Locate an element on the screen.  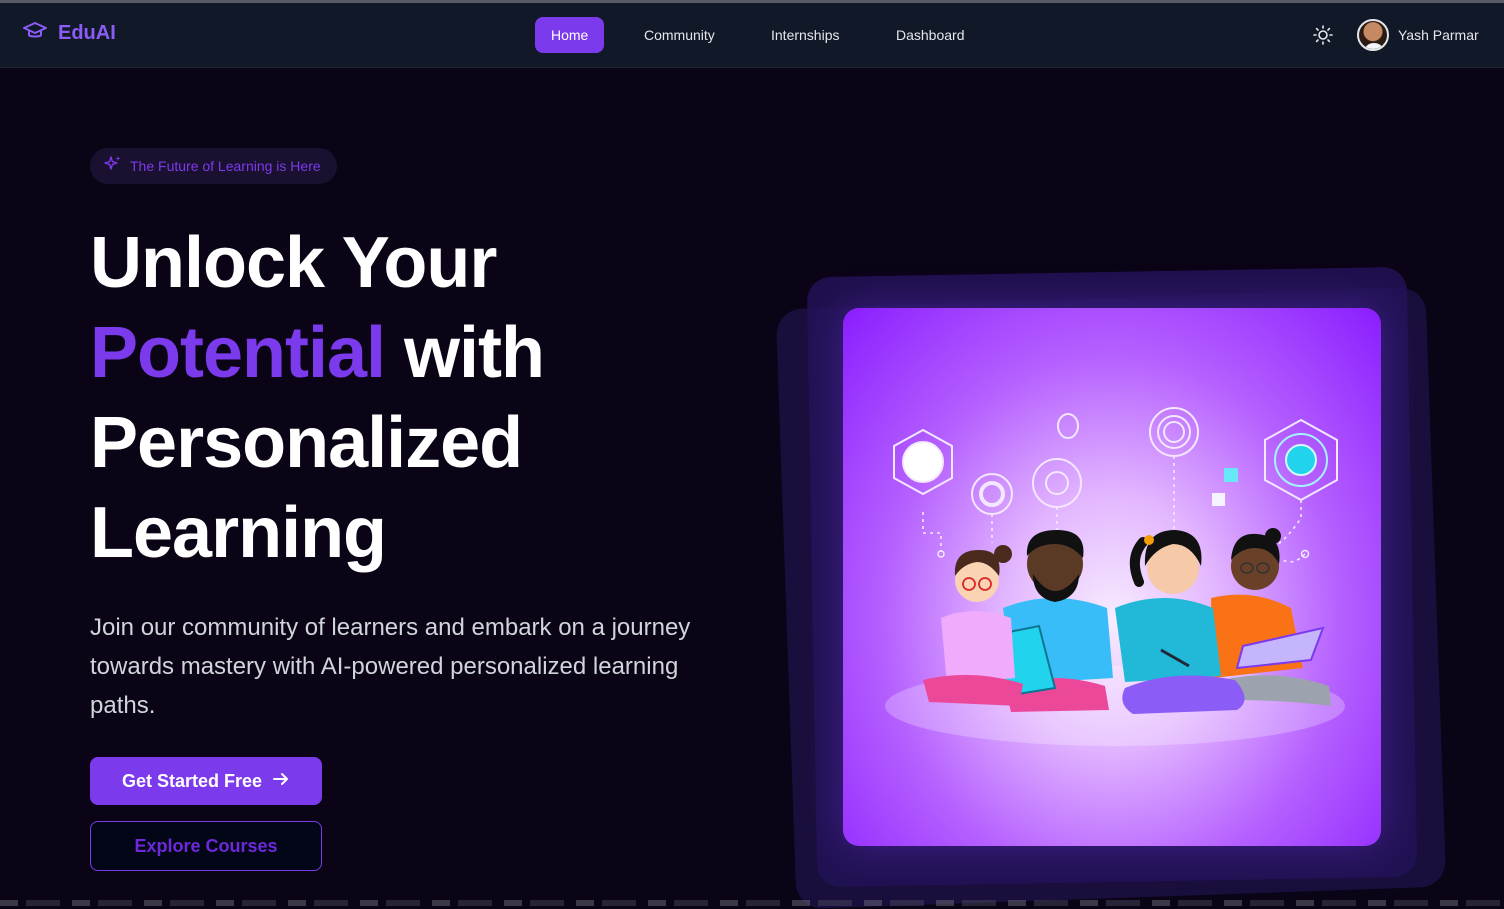
nav-item-home: Home is located at coordinates (570, 35).